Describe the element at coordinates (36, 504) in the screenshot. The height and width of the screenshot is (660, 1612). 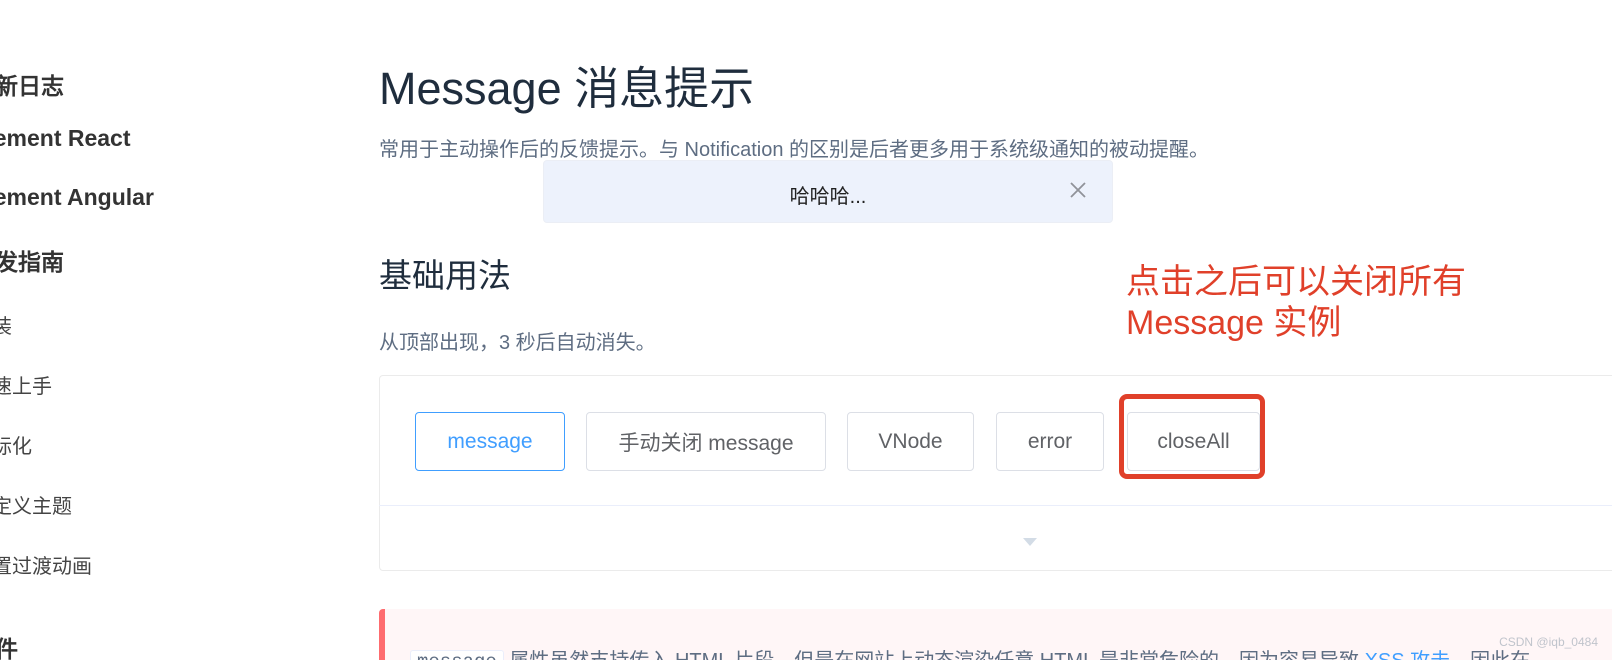
I see `sidebar-item-custom-theme: 自定义主题` at that location.